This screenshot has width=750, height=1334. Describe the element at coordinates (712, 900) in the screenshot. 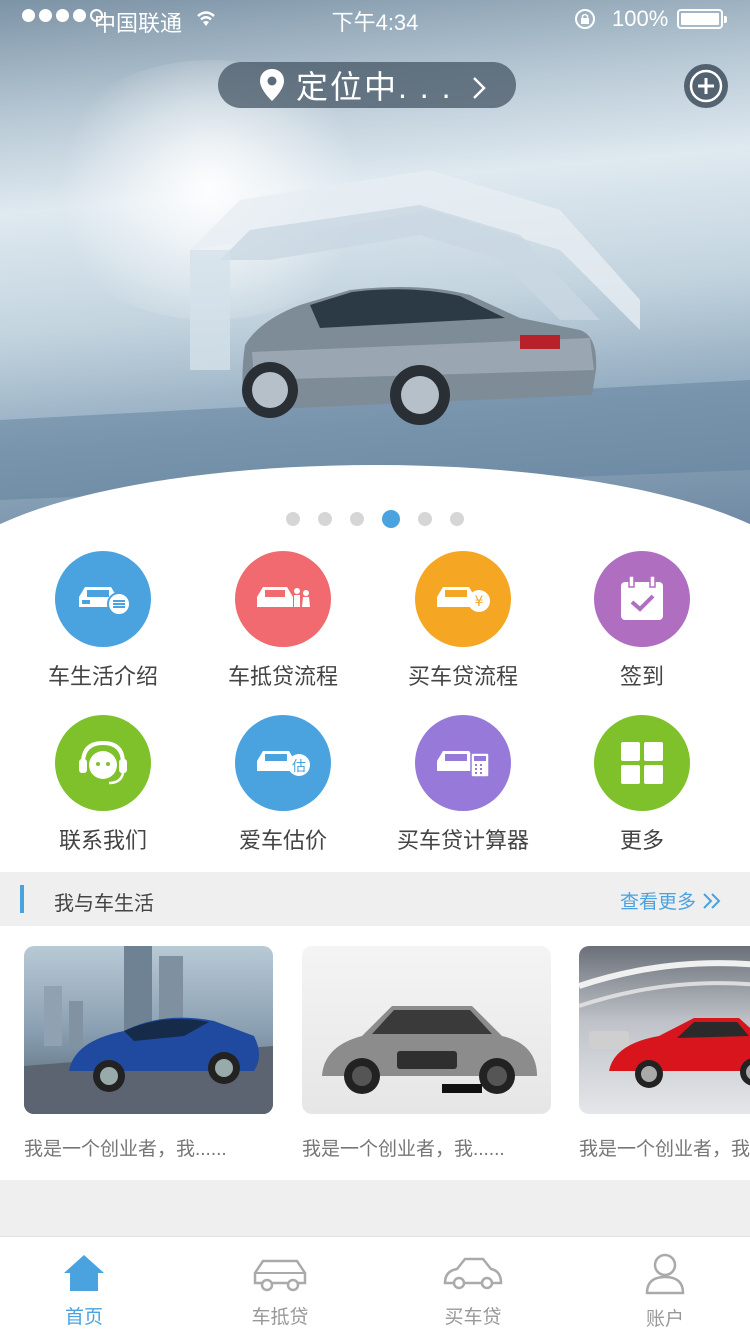

I see `double-chevron-right-icon` at that location.